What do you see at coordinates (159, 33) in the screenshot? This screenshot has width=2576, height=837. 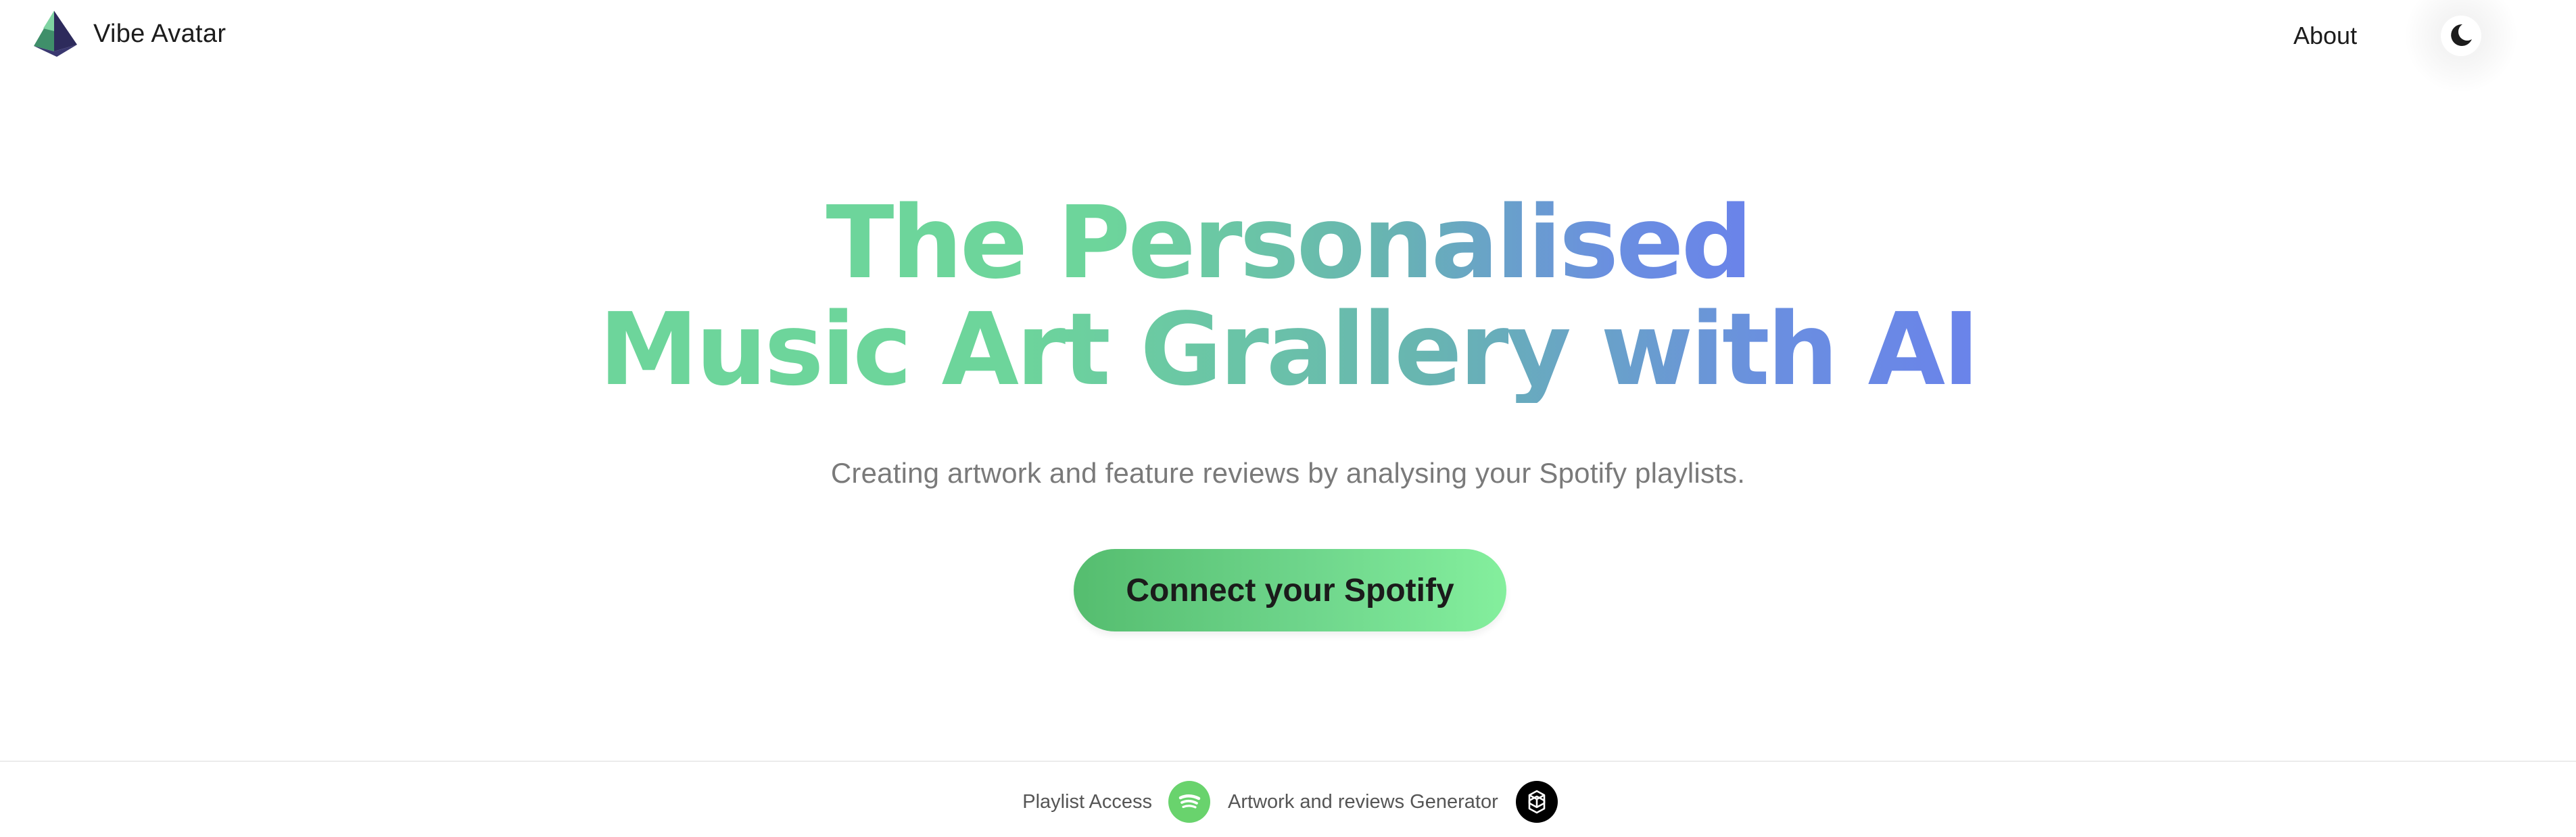 I see `logo-text: Vibe Avatar` at bounding box center [159, 33].